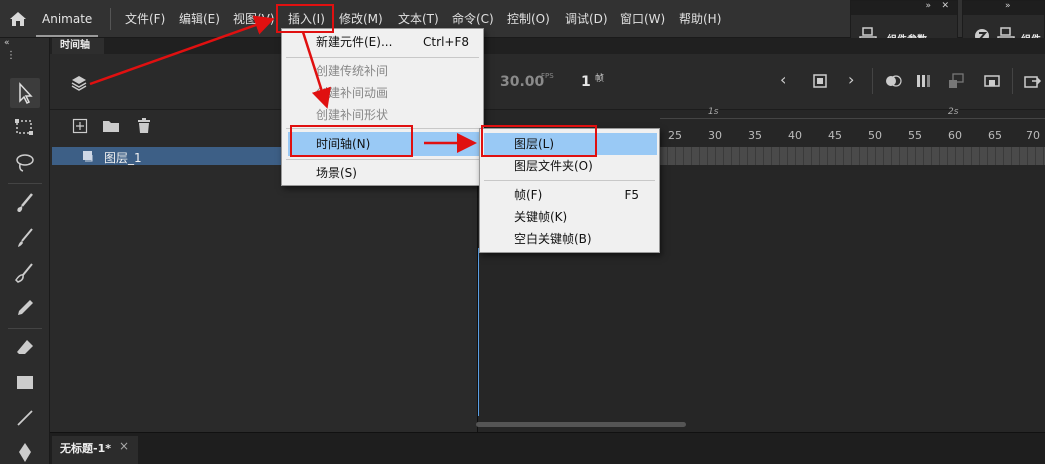  Describe the element at coordinates (182, 50) in the screenshot. I see `arrow-to-insert-menu` at that location.